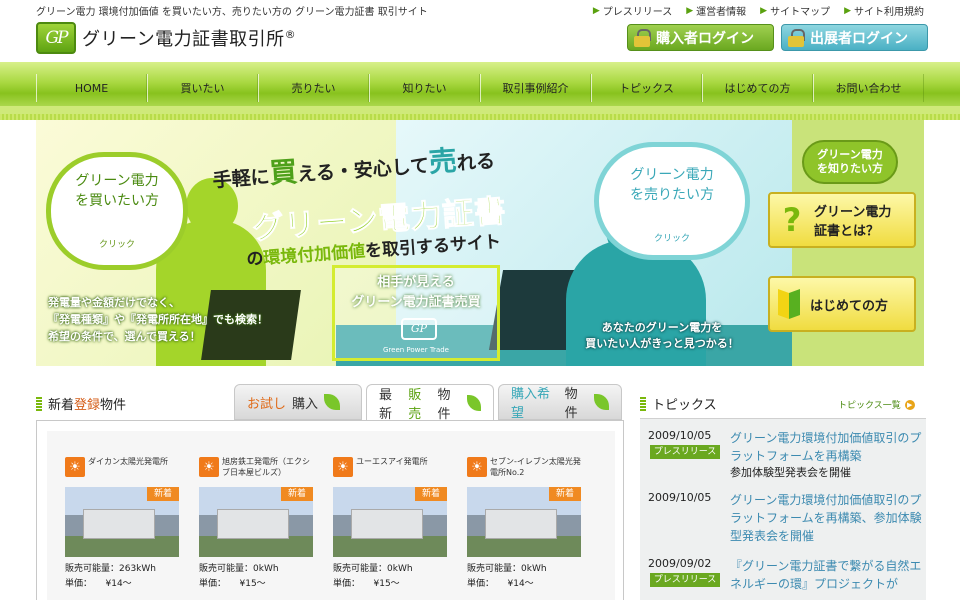 Image resolution: width=960 pixels, height=600 pixels. What do you see at coordinates (662, 335) in the screenshot?
I see `hero-copy-sell: あなたのグリーン電力を 買いたい人がきっと見つかる！` at bounding box center [662, 335].